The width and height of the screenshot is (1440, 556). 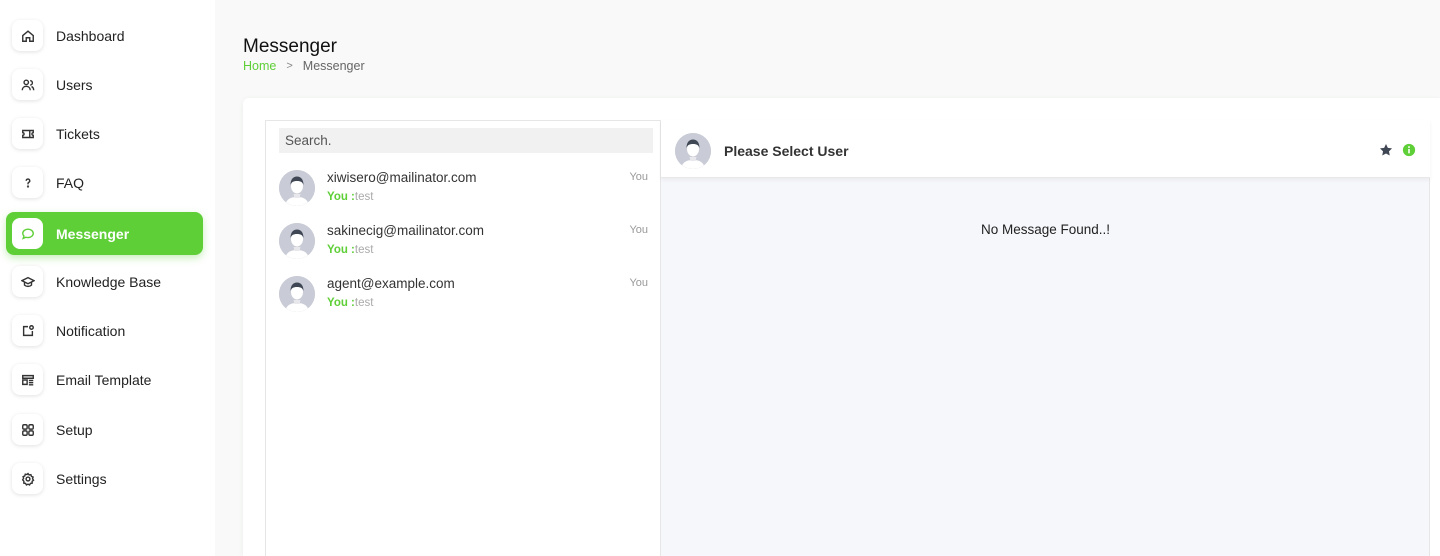 What do you see at coordinates (466, 140) in the screenshot?
I see `search-input` at bounding box center [466, 140].